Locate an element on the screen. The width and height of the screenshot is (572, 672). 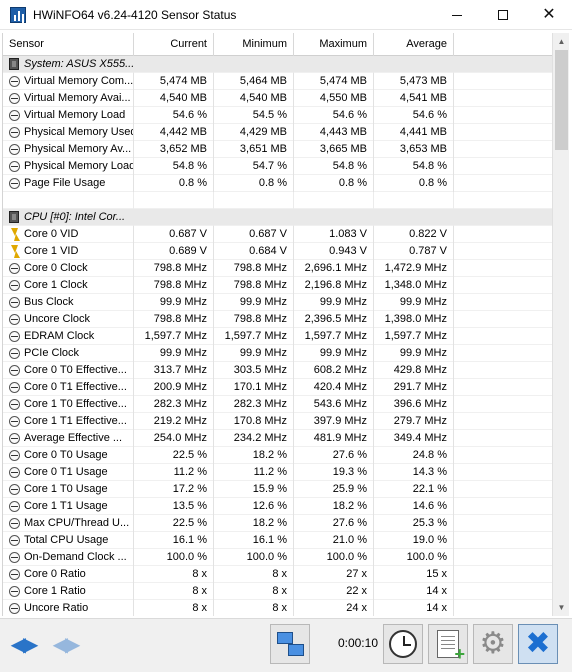
bottom-toolbar: ◀▶ ◀▶ 0:00:10 ⚙ ✖ is located at coordinates (286, 645).